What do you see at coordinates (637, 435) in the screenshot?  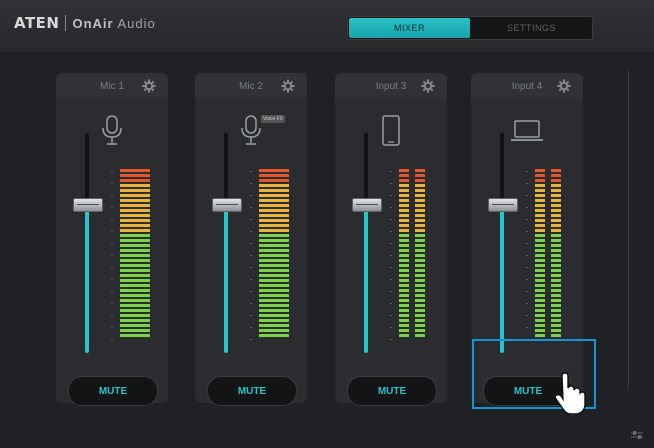 I see `resize-handle-icon` at bounding box center [637, 435].